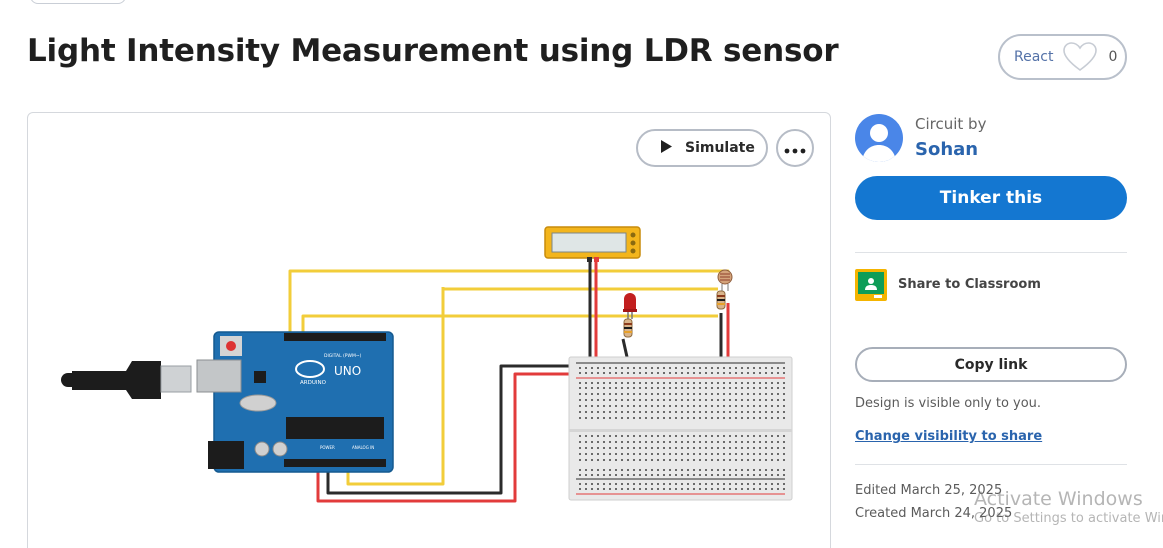 This screenshot has width=1163, height=548. I want to click on more-dots-icon, so click(795, 148).